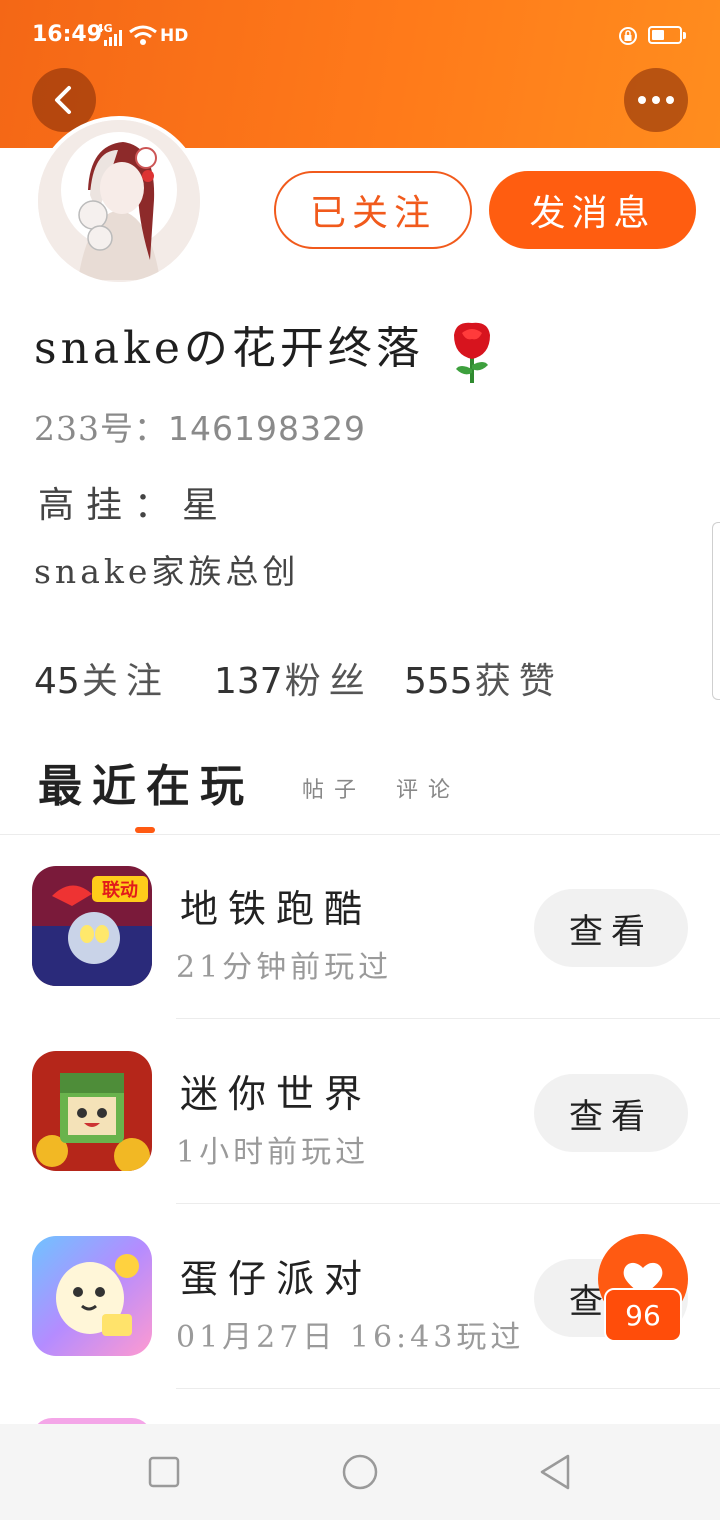  What do you see at coordinates (276, 1279) in the screenshot?
I see `game-title: 蛋仔派对` at bounding box center [276, 1279].